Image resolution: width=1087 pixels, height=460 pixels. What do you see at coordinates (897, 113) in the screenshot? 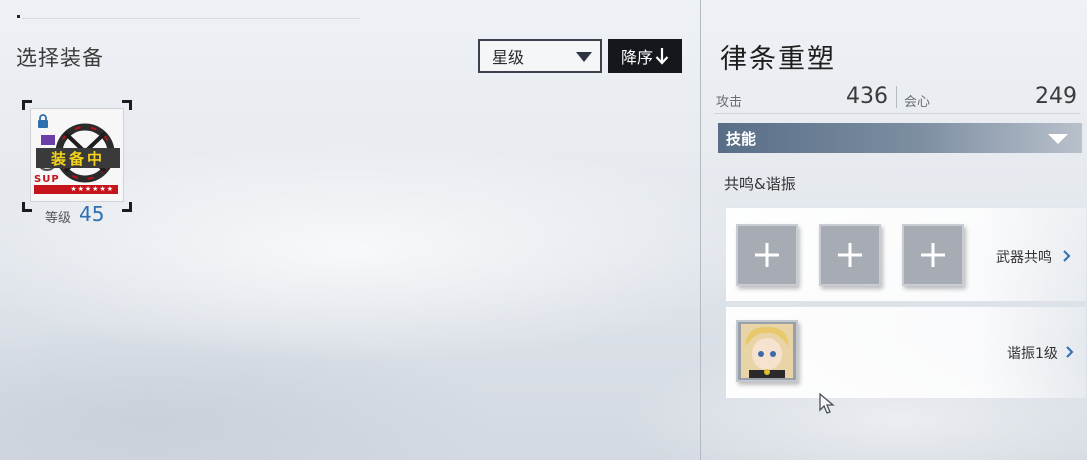
I see `stats-underline` at bounding box center [897, 113].